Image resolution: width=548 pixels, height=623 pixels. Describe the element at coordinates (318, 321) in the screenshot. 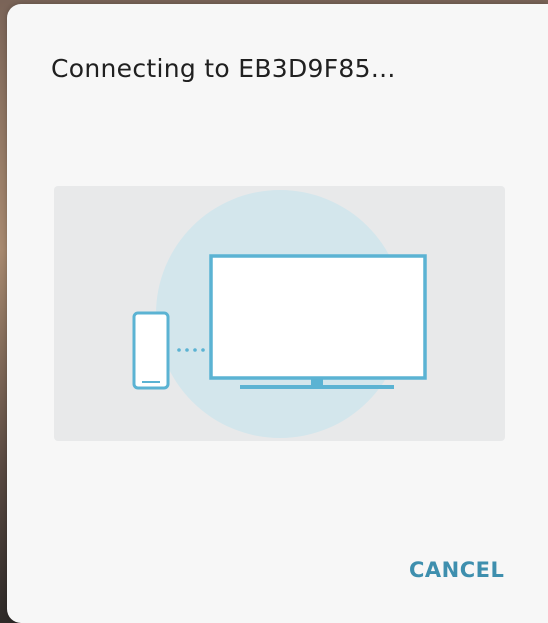

I see `tv-icon` at that location.